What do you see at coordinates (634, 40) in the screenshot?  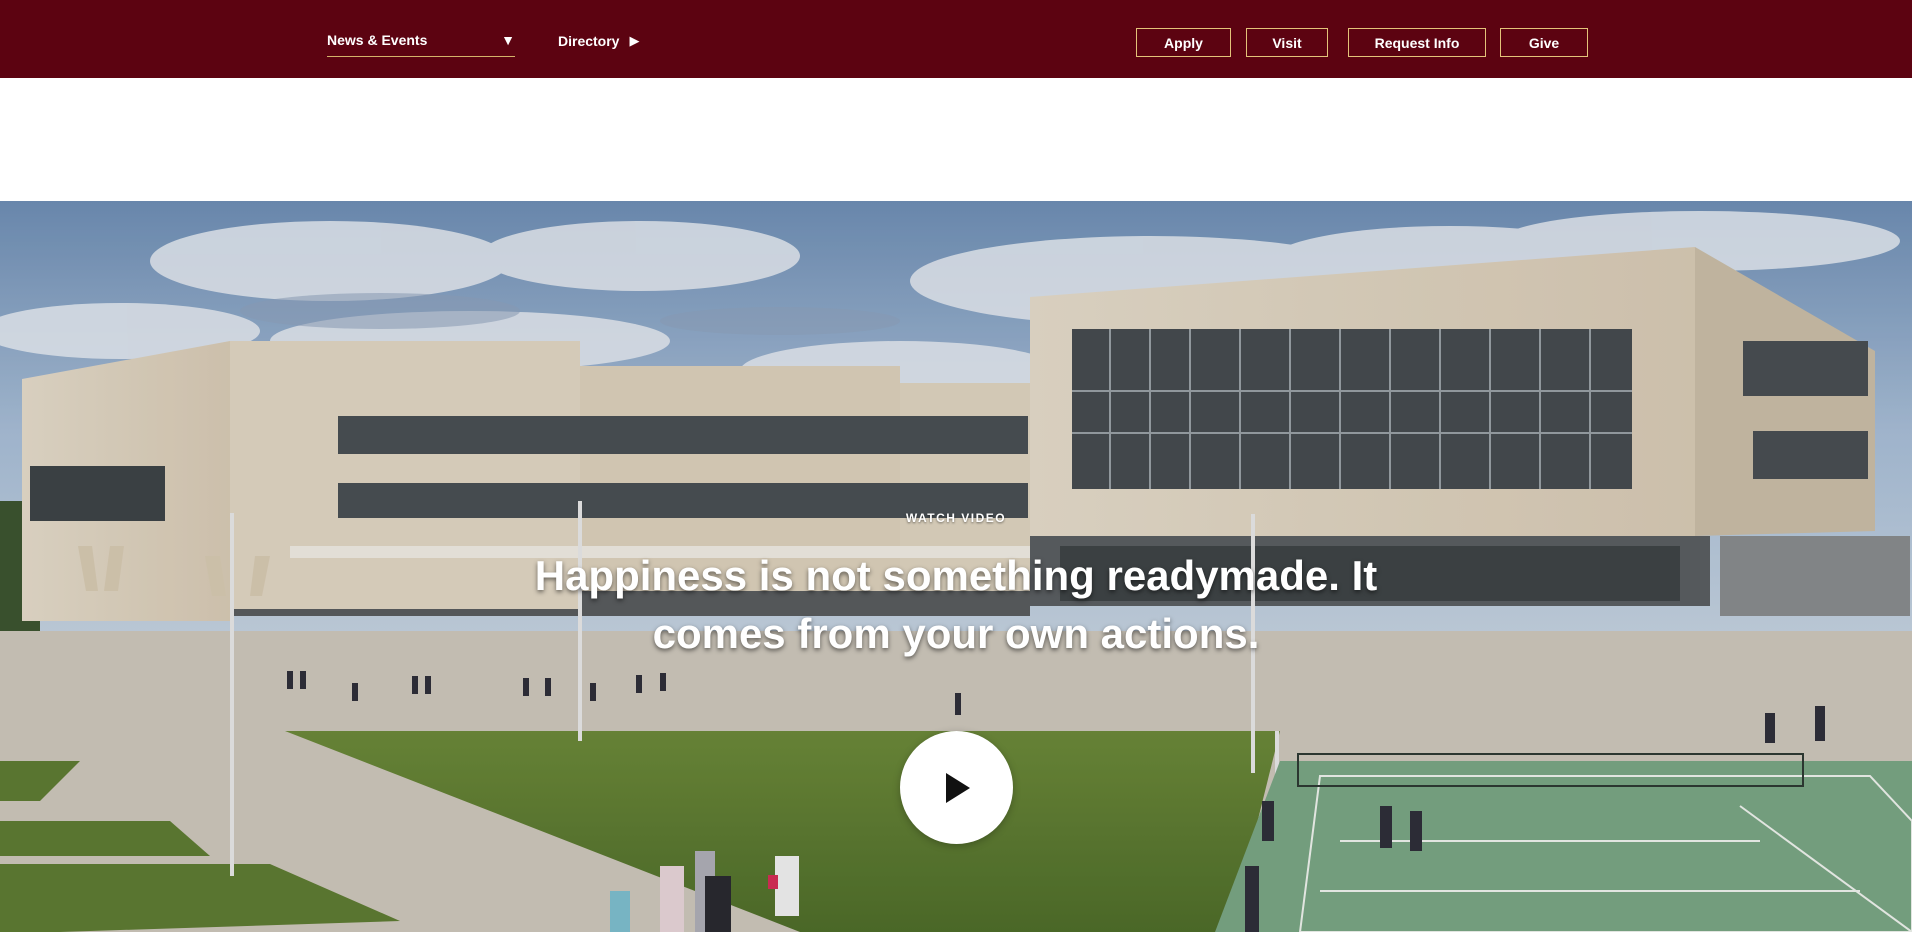 I see `caret-right-icon: ▶` at bounding box center [634, 40].